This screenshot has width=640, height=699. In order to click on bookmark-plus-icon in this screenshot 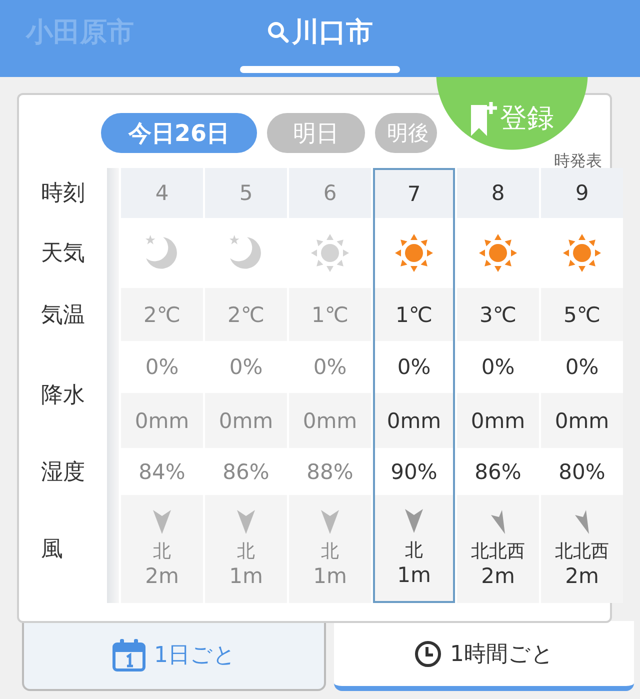, I will do `click(484, 119)`.